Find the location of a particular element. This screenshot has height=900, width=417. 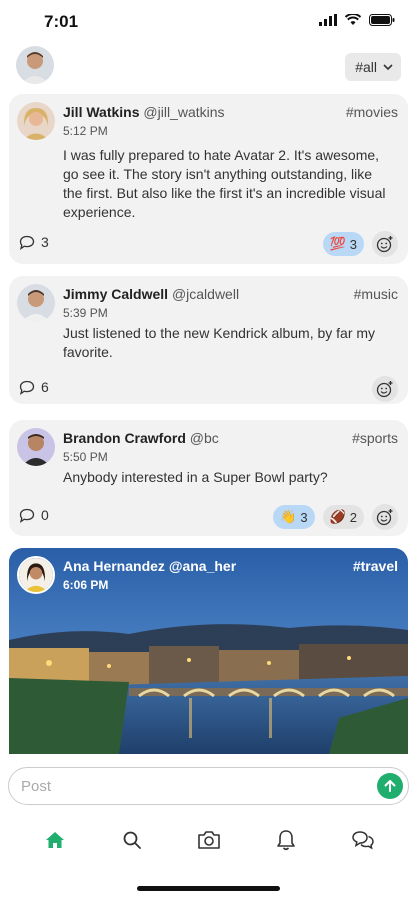

comments-button: 0 is located at coordinates (34, 515).